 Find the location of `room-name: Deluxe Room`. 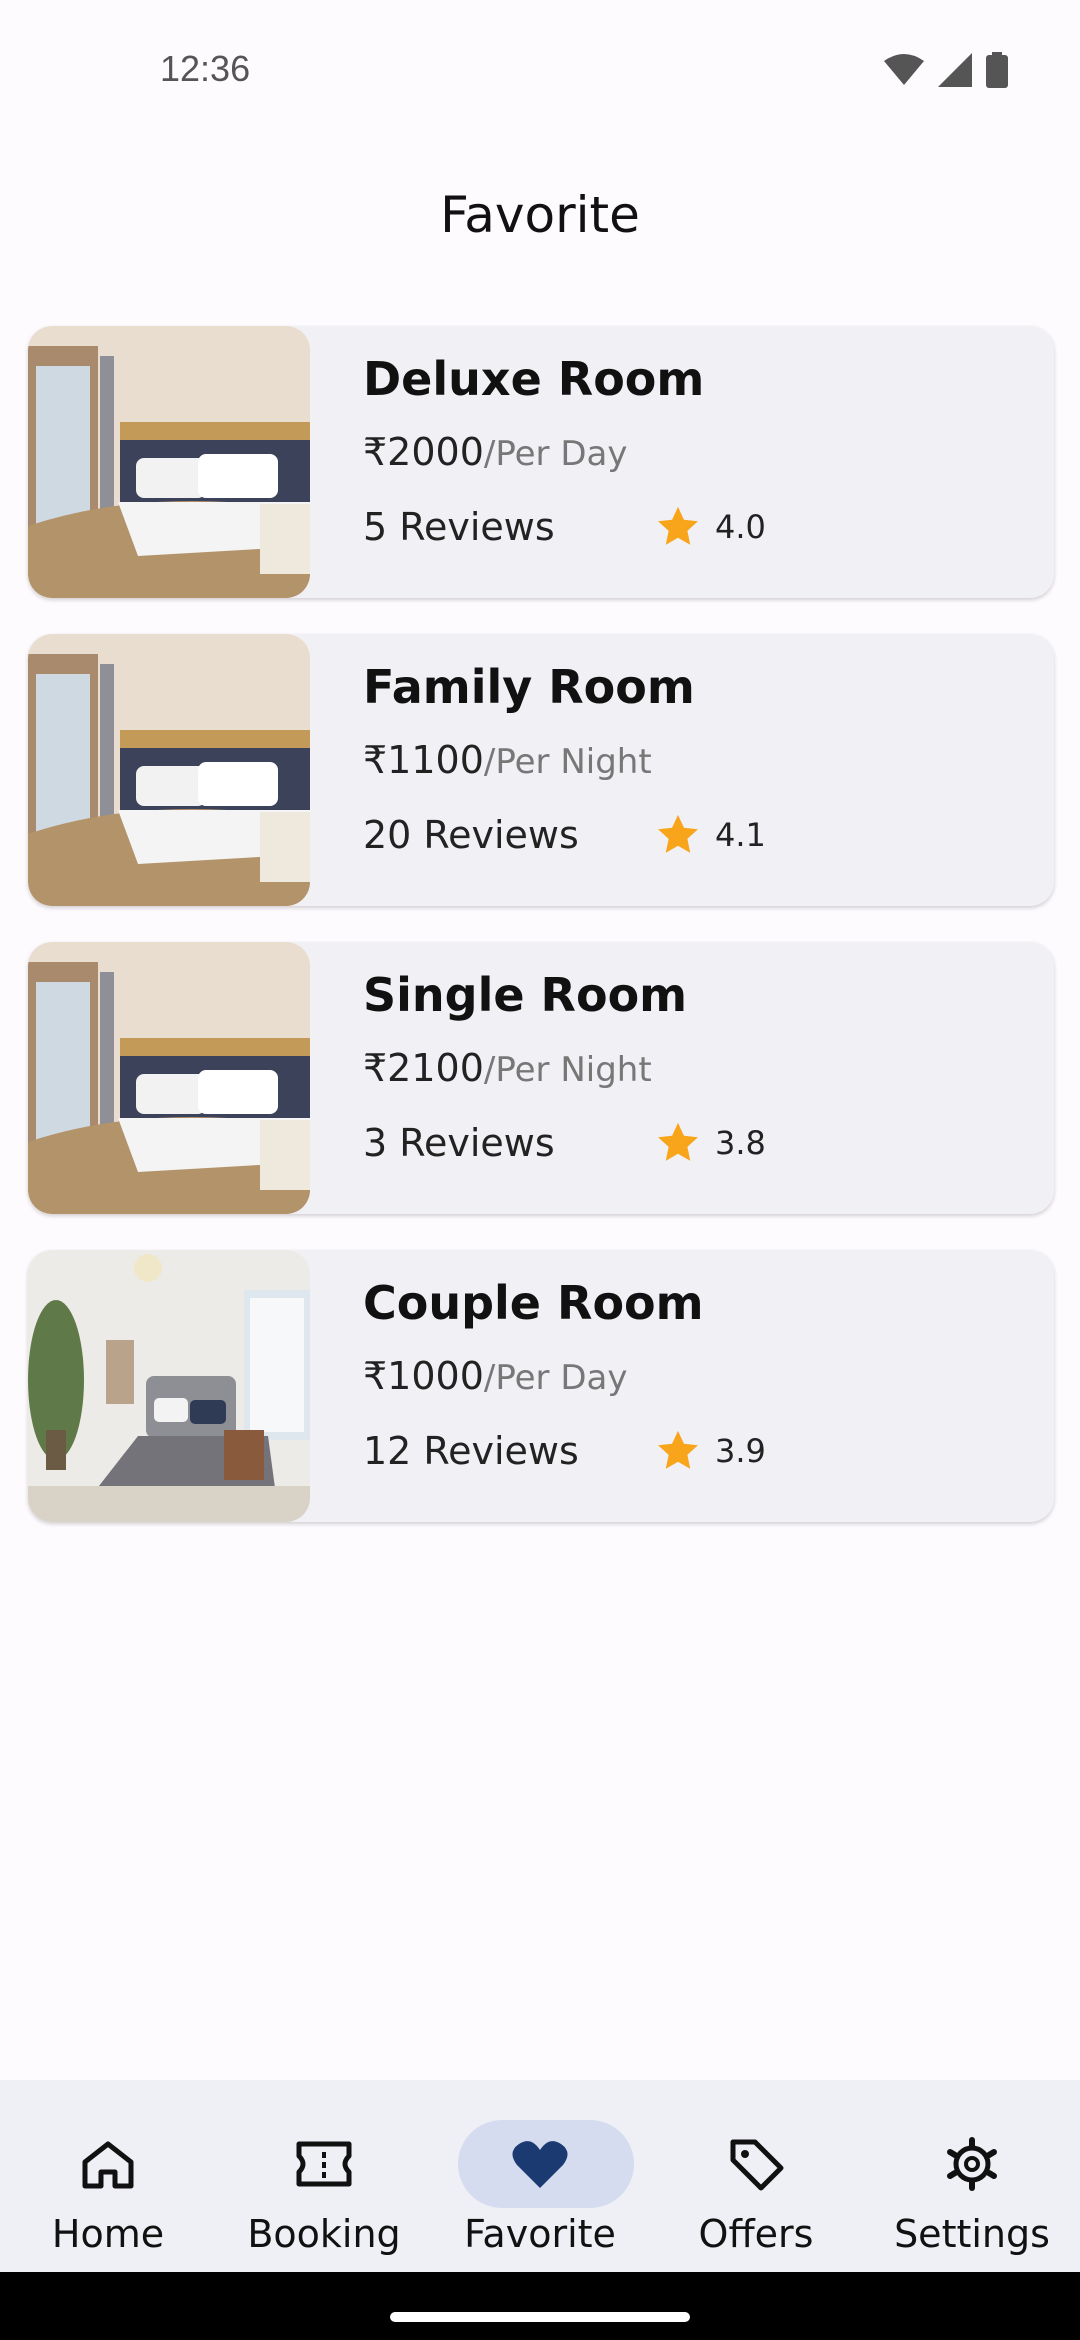

room-name: Deluxe Room is located at coordinates (534, 379).